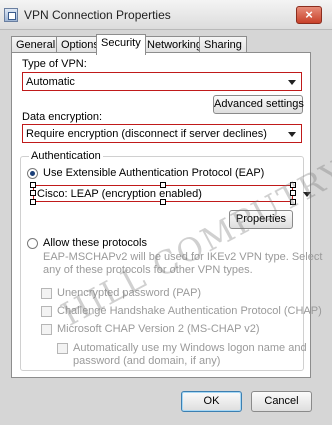  What do you see at coordinates (54, 64) in the screenshot?
I see `vpn-type-label: Type of VPN:` at bounding box center [54, 64].